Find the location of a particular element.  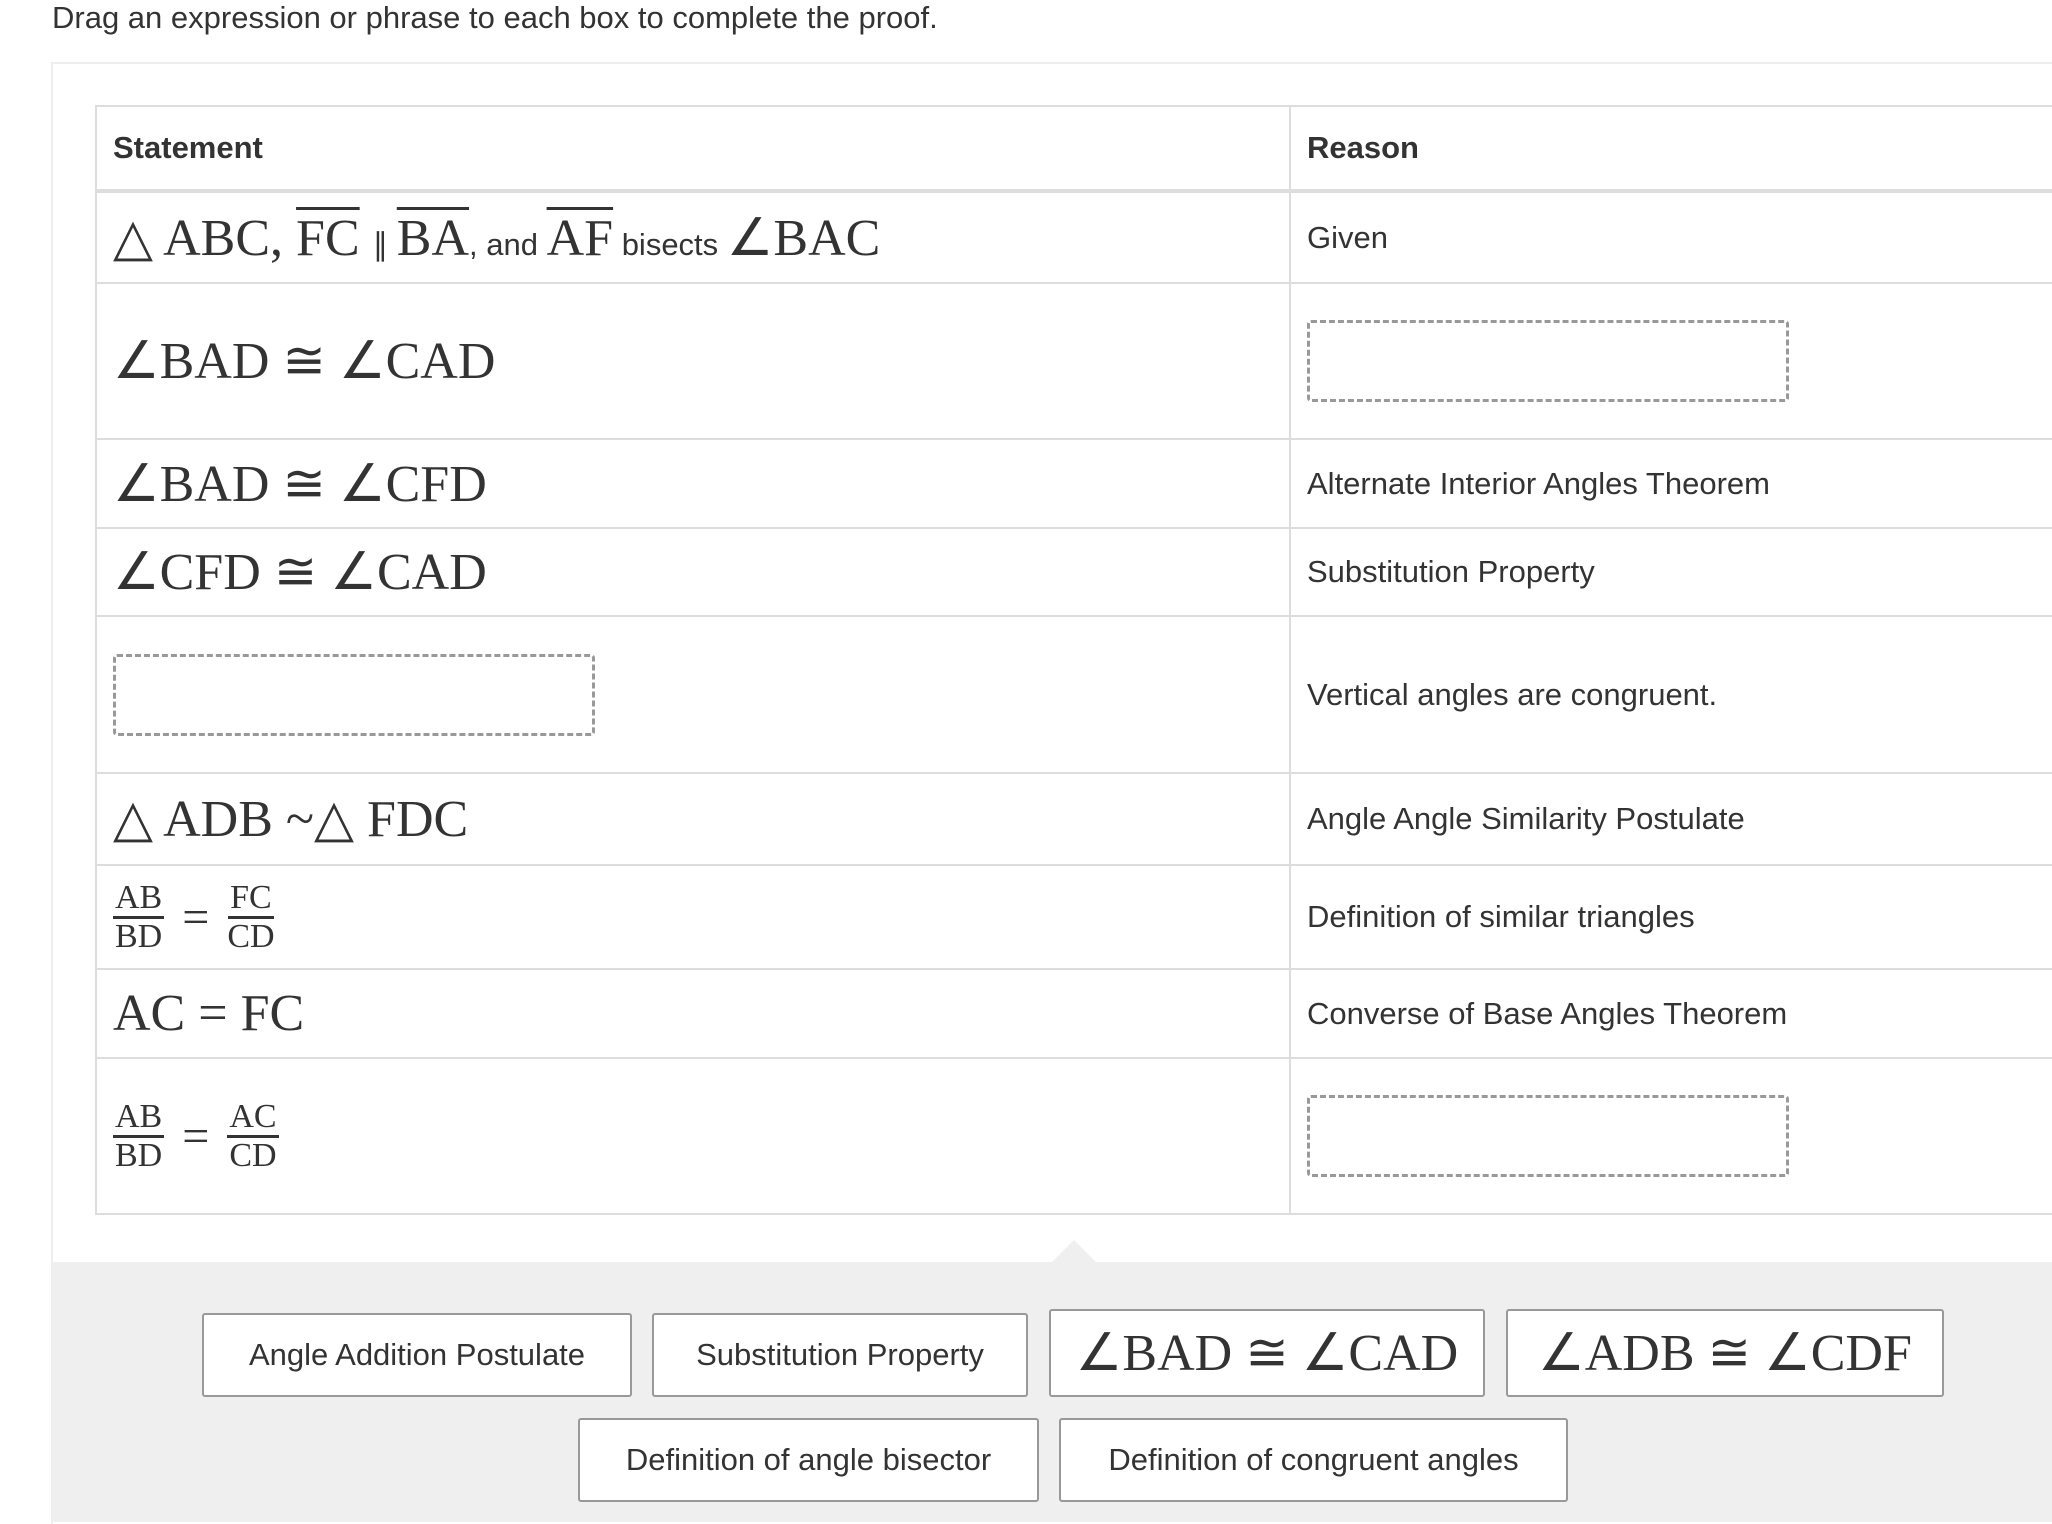

statement-text: △ ADB ~△ FDC is located at coordinates (291, 819).